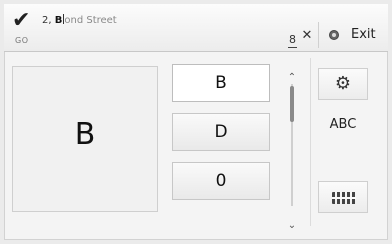 The height and width of the screenshot is (244, 392). I want to click on scrollbar-thumb, so click(292, 104).